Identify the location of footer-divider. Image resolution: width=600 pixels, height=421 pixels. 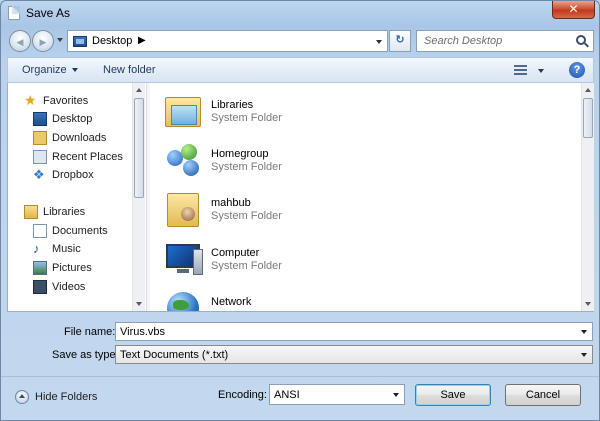
(300, 376).